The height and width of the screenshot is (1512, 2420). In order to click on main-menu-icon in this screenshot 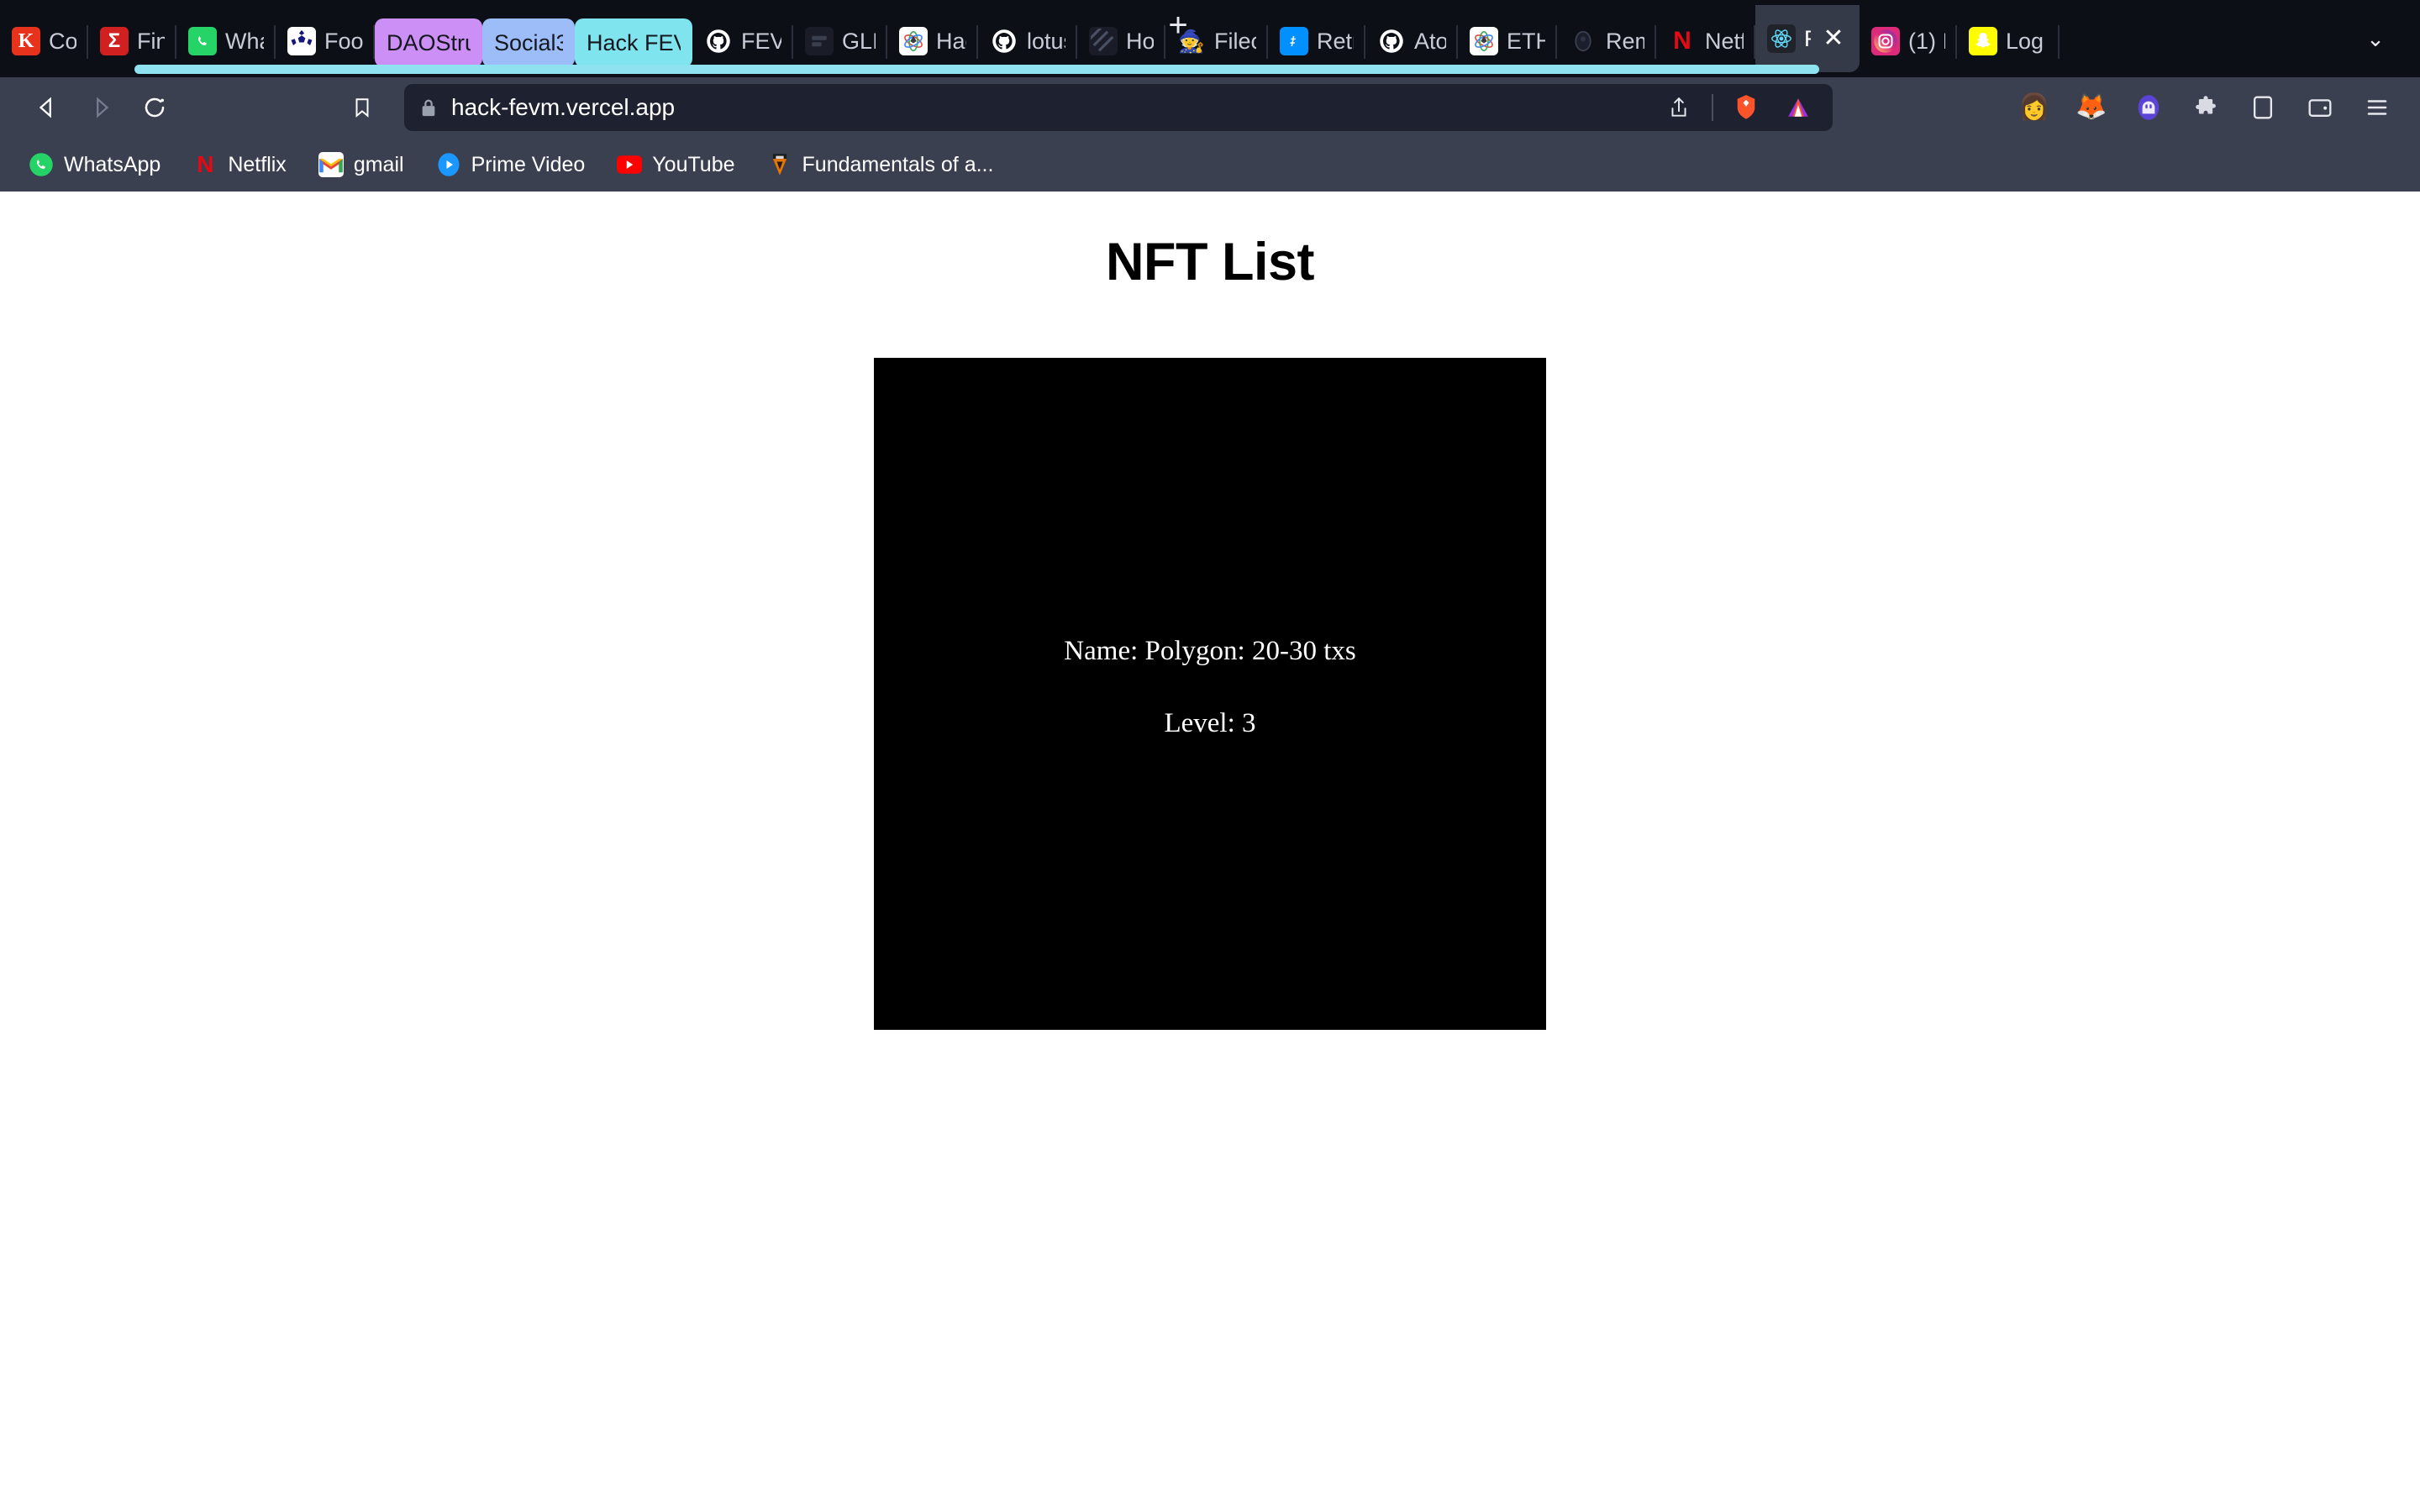, I will do `click(2377, 107)`.